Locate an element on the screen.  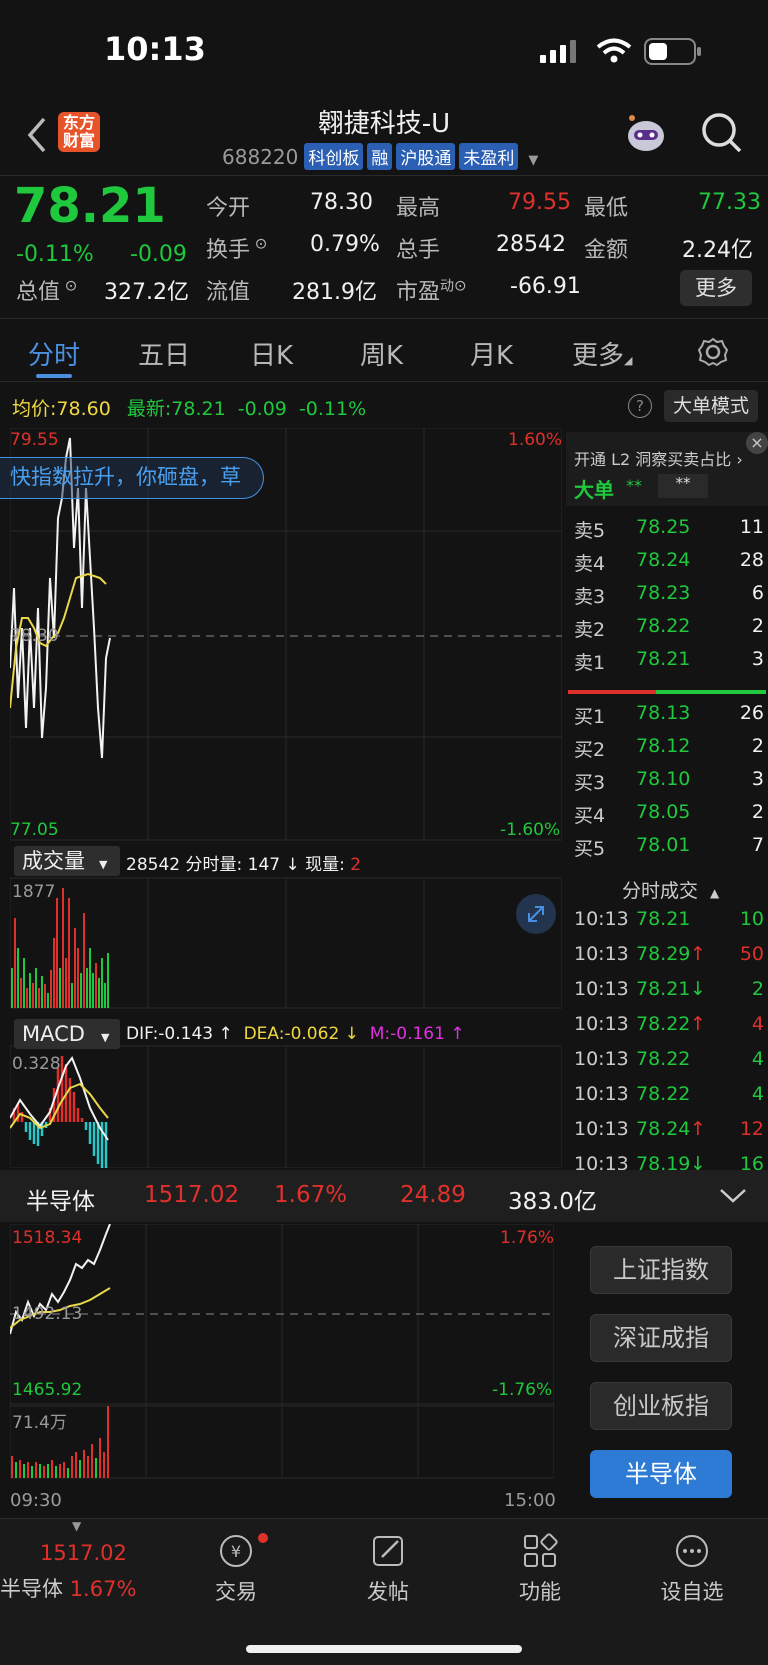
search-icon is located at coordinates (722, 133).